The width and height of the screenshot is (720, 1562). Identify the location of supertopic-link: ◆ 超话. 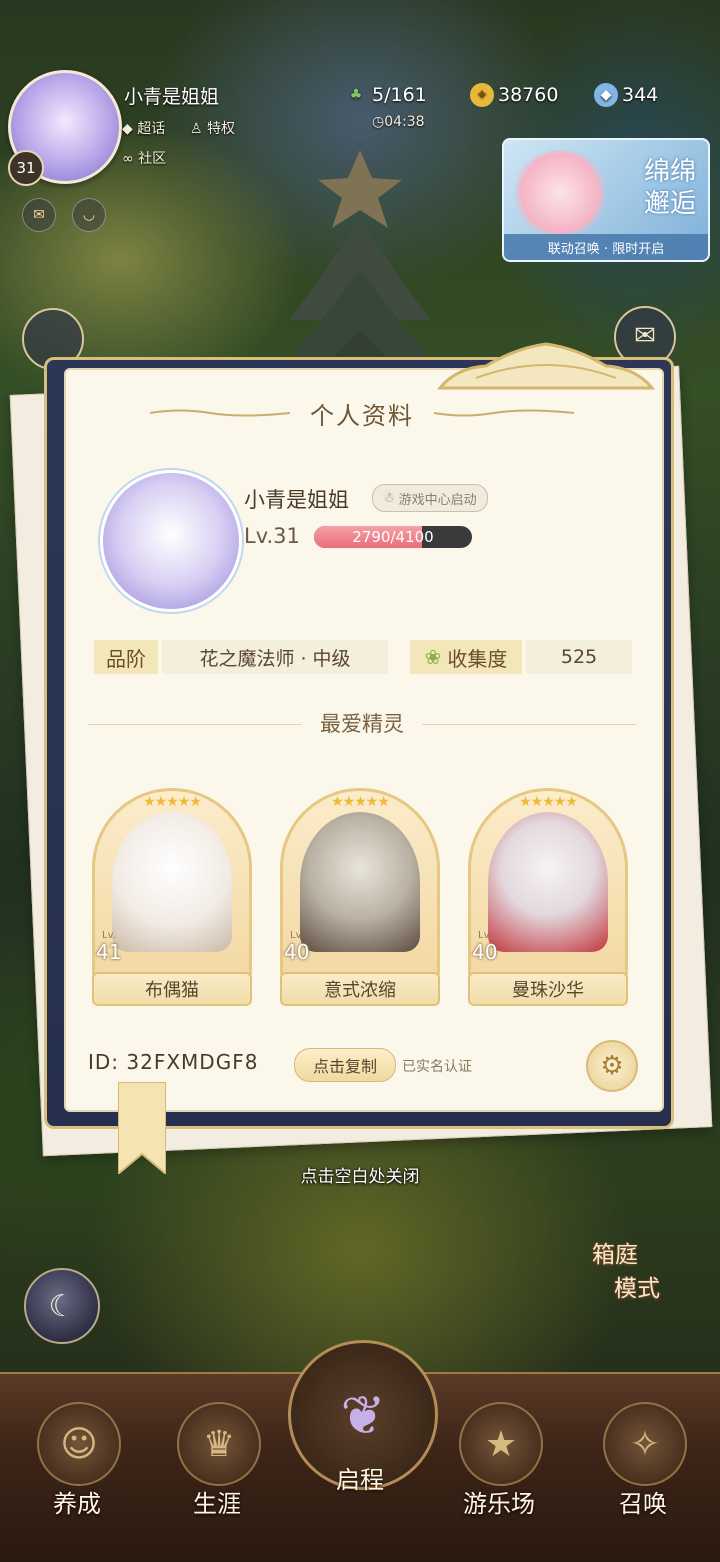
(143, 128).